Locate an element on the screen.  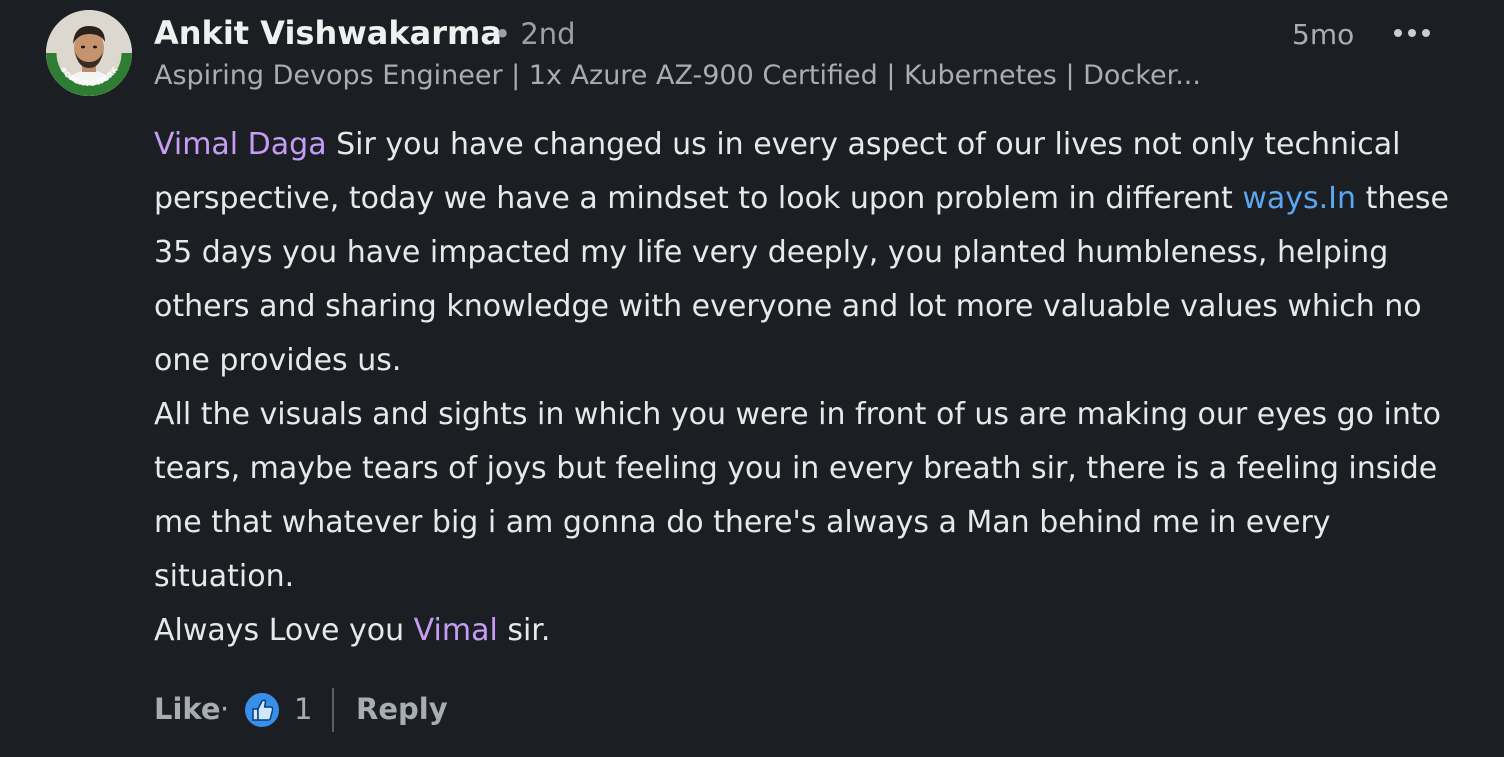
comment-timestamp: 5mo is located at coordinates (1323, 34).